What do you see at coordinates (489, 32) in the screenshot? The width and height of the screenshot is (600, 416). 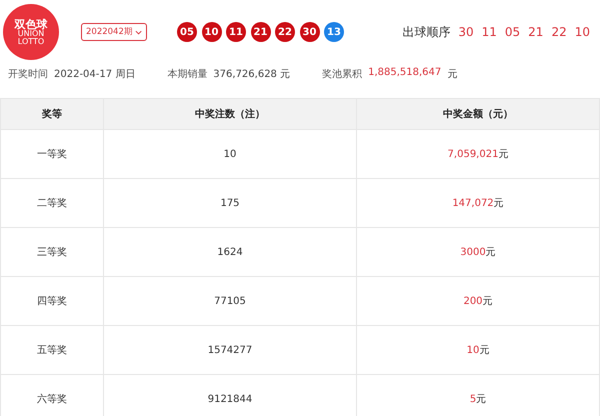 I see `draw-order-number: 11` at bounding box center [489, 32].